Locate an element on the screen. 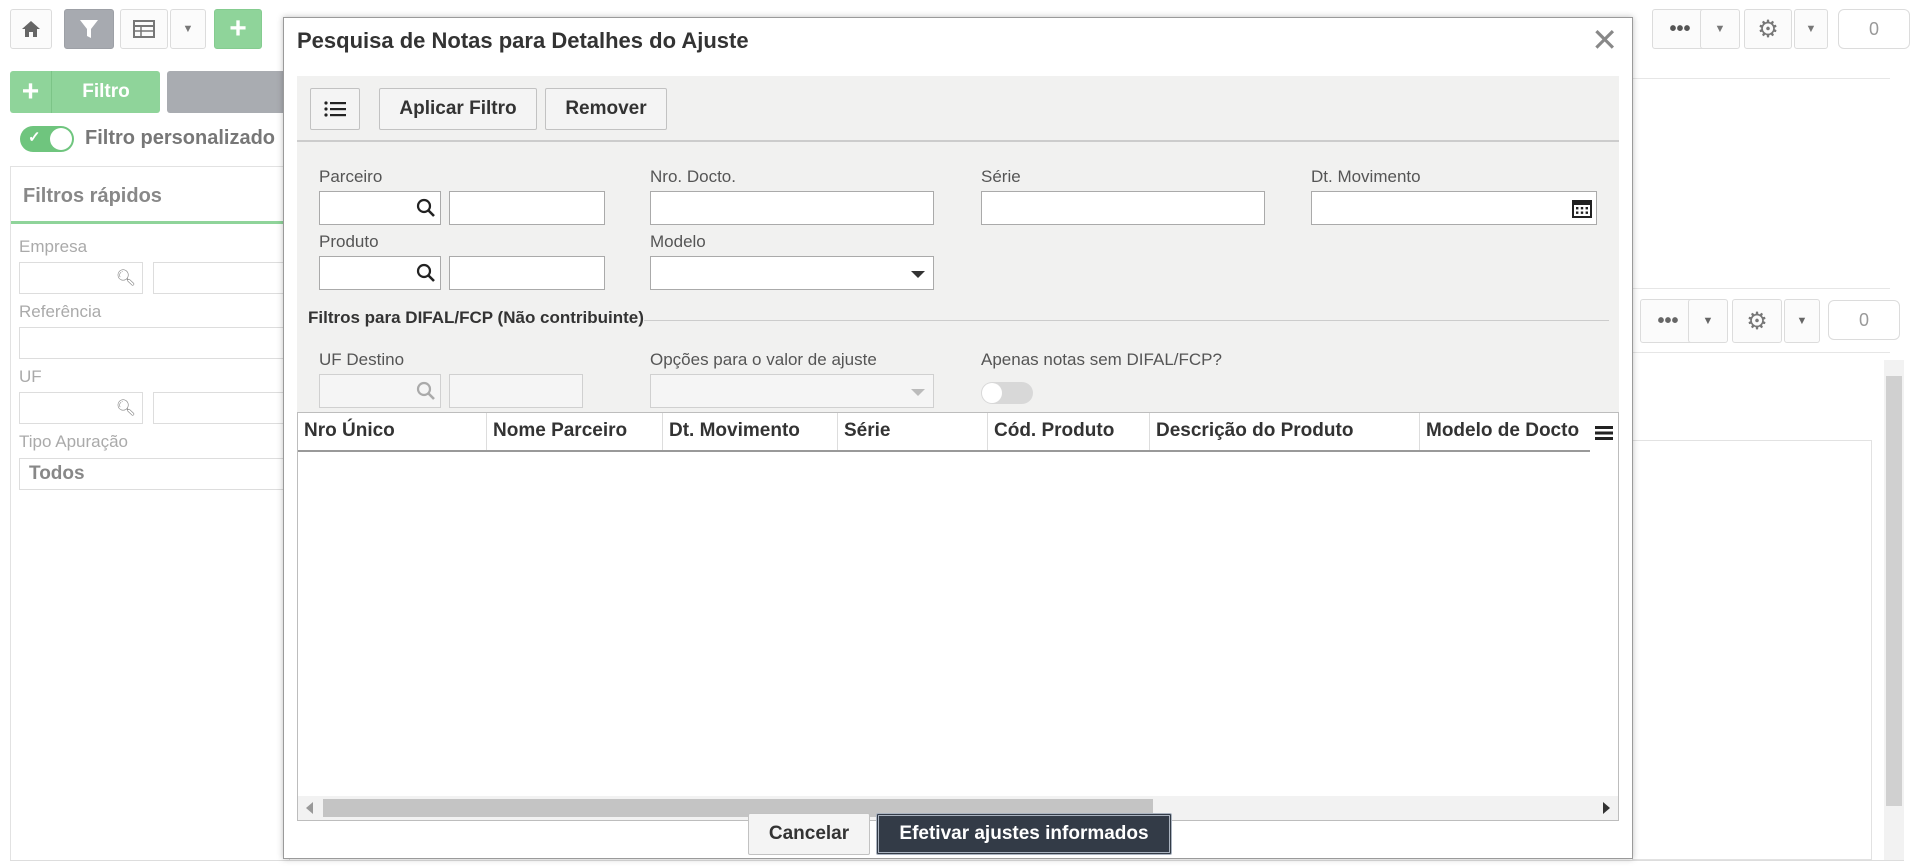 The width and height of the screenshot is (1910, 868). uf-destino-code-input is located at coordinates (380, 391).